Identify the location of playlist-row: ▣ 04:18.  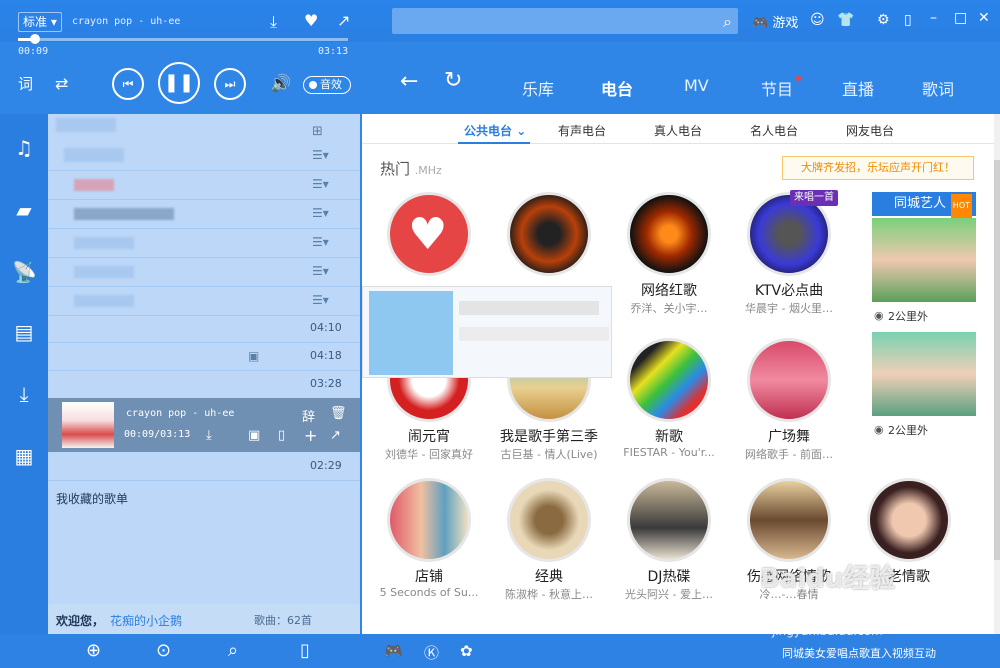
(204, 356).